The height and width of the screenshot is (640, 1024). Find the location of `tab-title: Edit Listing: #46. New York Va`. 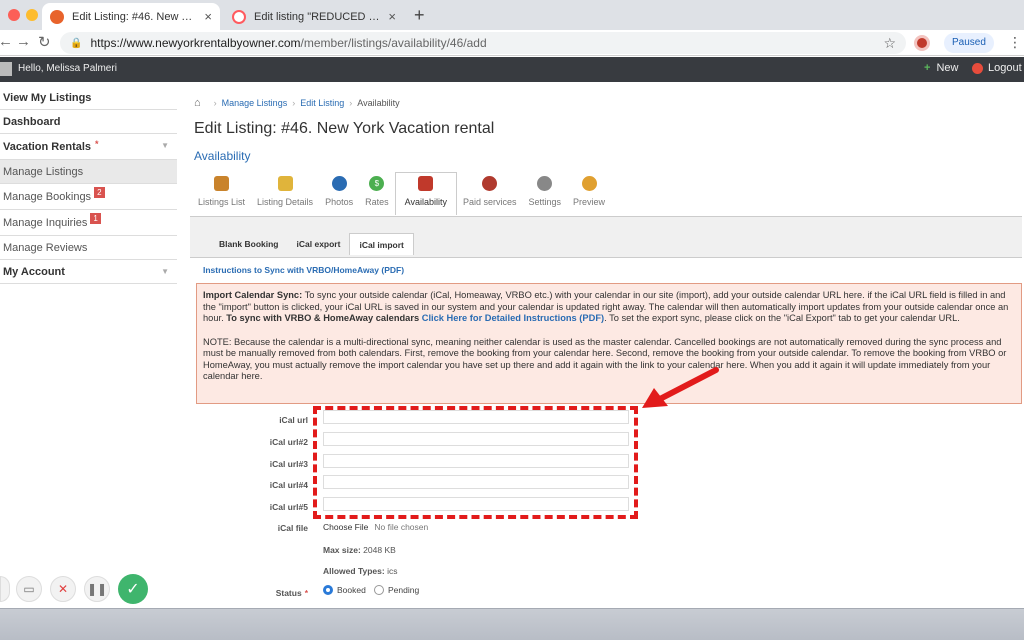

tab-title: Edit Listing: #46. New York Va is located at coordinates (135, 16).